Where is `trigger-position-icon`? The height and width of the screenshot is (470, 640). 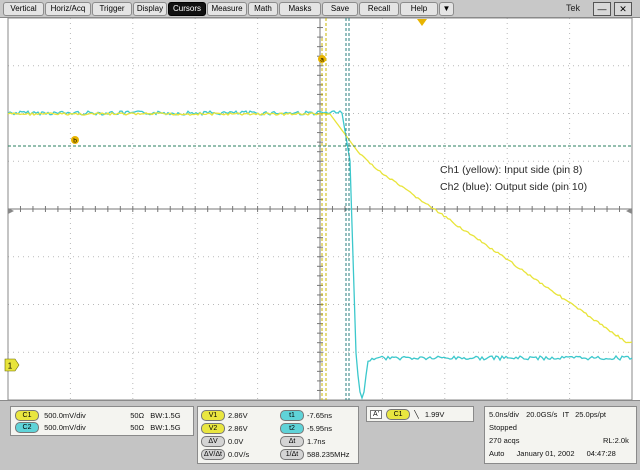 trigger-position-icon is located at coordinates (422, 22).